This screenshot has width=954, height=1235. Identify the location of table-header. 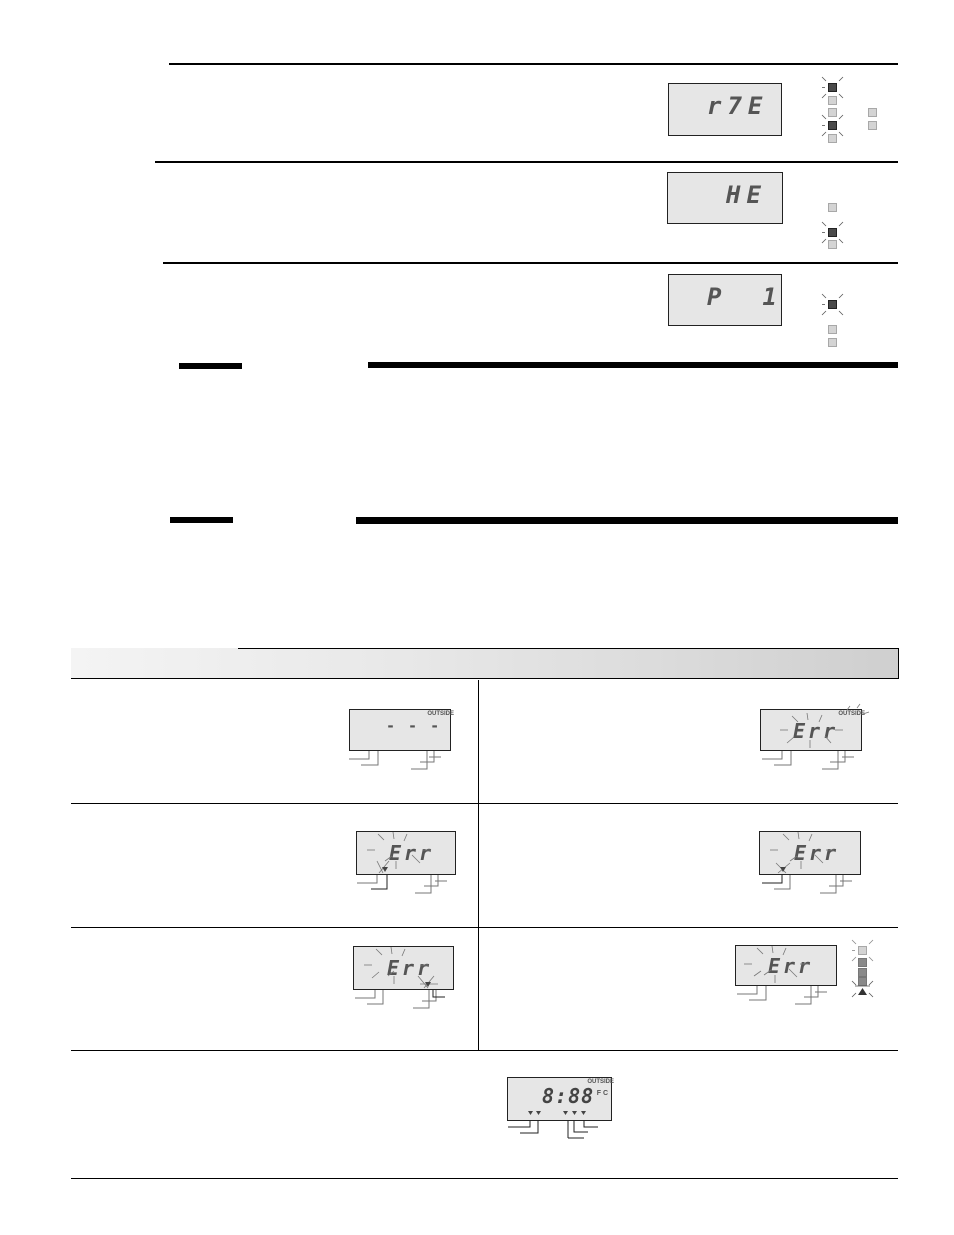
(485, 663).